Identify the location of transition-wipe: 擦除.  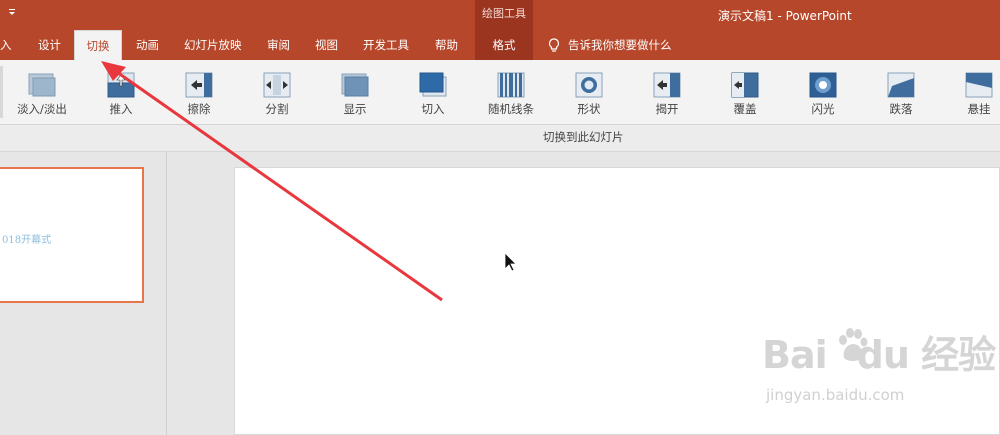
(199, 92).